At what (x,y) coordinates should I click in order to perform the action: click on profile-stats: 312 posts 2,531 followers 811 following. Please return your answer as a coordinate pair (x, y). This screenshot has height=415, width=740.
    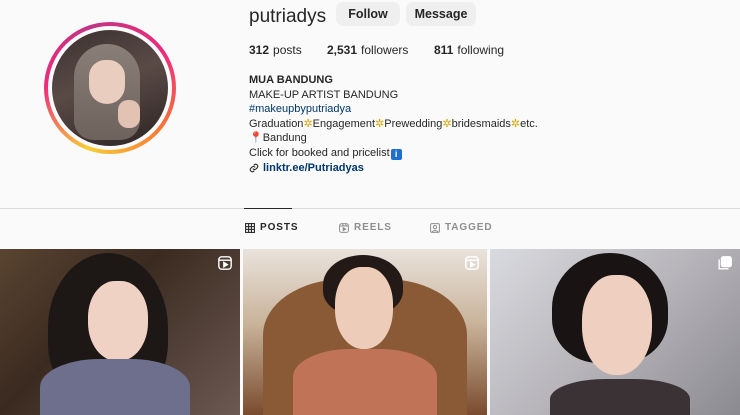
    Looking at the image, I should click on (376, 50).